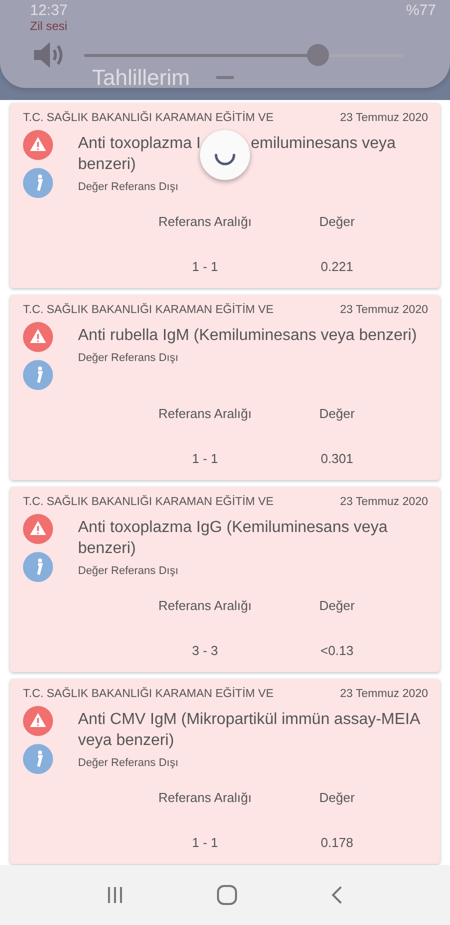 The width and height of the screenshot is (450, 925). I want to click on test-name: emiluminesans veya, so click(323, 143).